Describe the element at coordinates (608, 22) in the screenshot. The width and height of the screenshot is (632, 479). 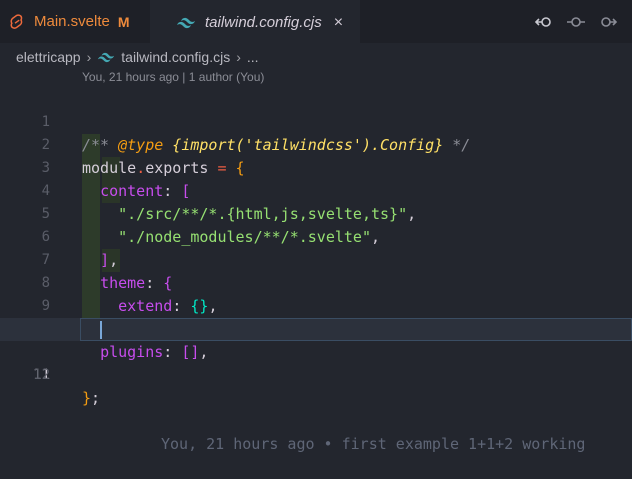
I see `go-forward-icon` at that location.